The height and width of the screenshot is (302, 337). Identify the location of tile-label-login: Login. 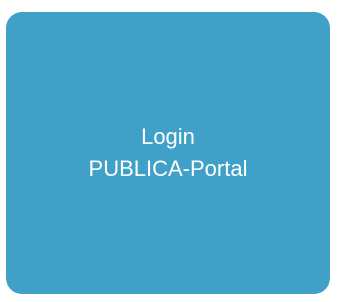
(168, 136).